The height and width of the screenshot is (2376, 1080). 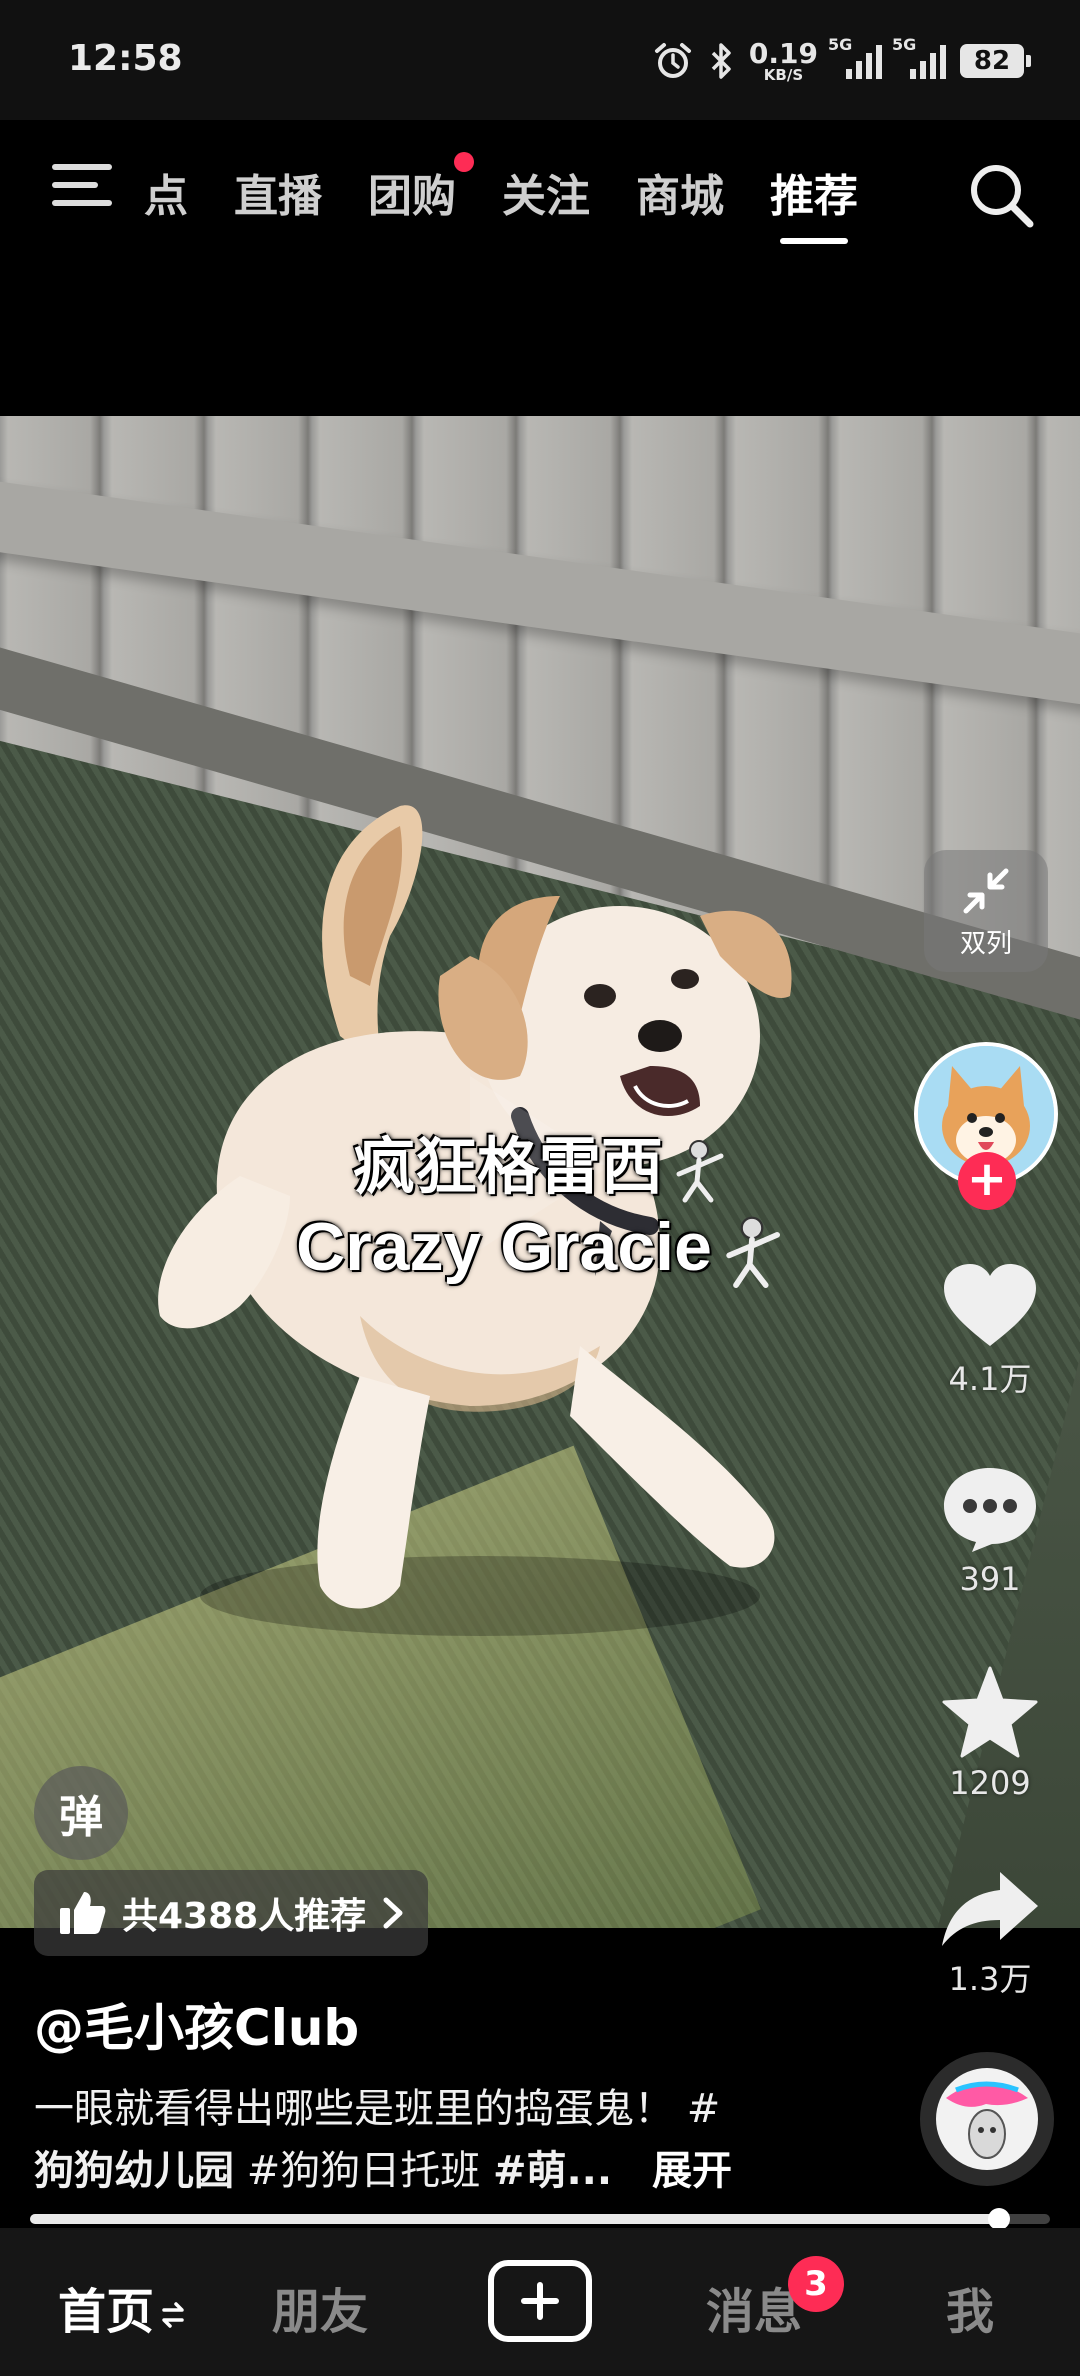 What do you see at coordinates (196, 2024) in the screenshot?
I see `author-name: @毛小孩Club` at bounding box center [196, 2024].